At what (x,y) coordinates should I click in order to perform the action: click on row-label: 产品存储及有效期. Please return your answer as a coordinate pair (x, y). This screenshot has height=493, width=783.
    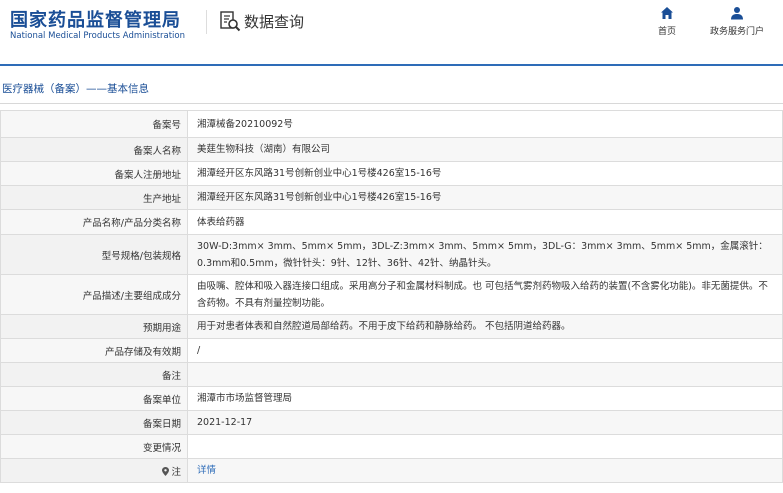
    Looking at the image, I should click on (94, 350).